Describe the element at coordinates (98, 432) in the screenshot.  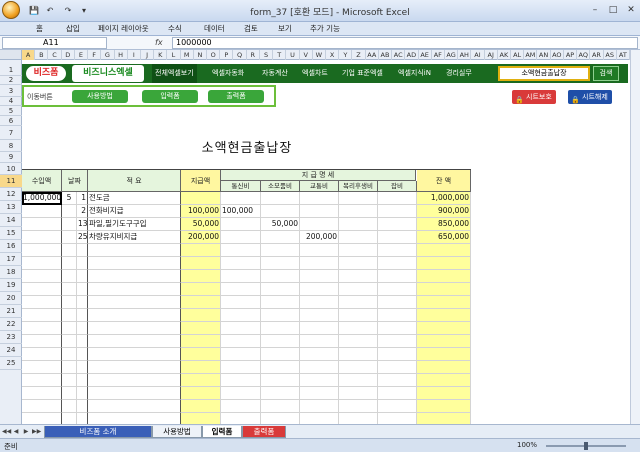
I see `tab-bizform-intro: 비즈폼 소개` at that location.